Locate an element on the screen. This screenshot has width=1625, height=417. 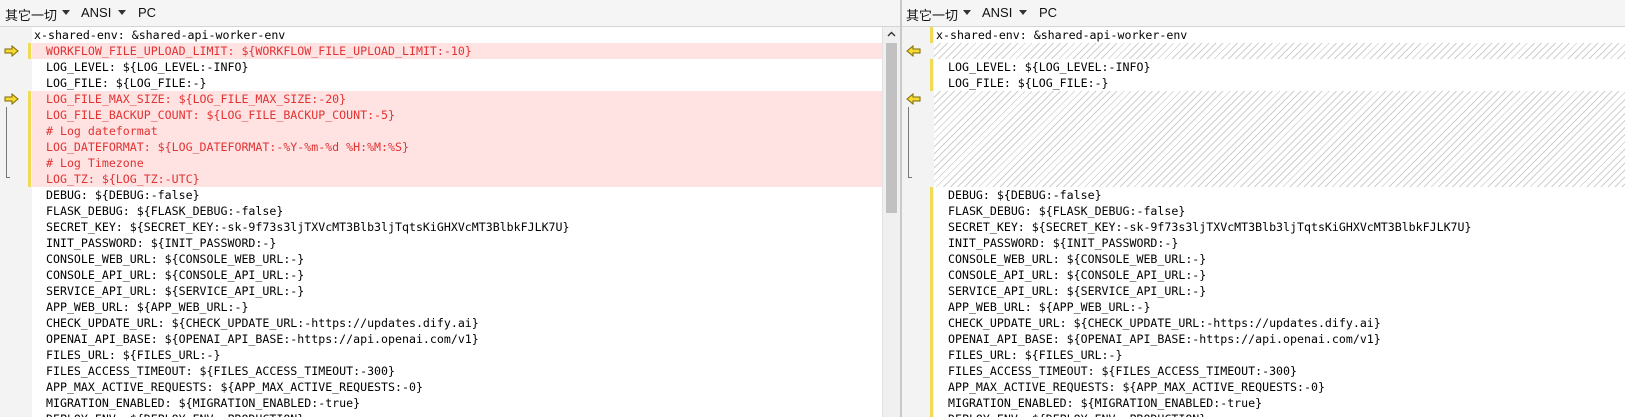
scroll-up-icon is located at coordinates (891, 34).